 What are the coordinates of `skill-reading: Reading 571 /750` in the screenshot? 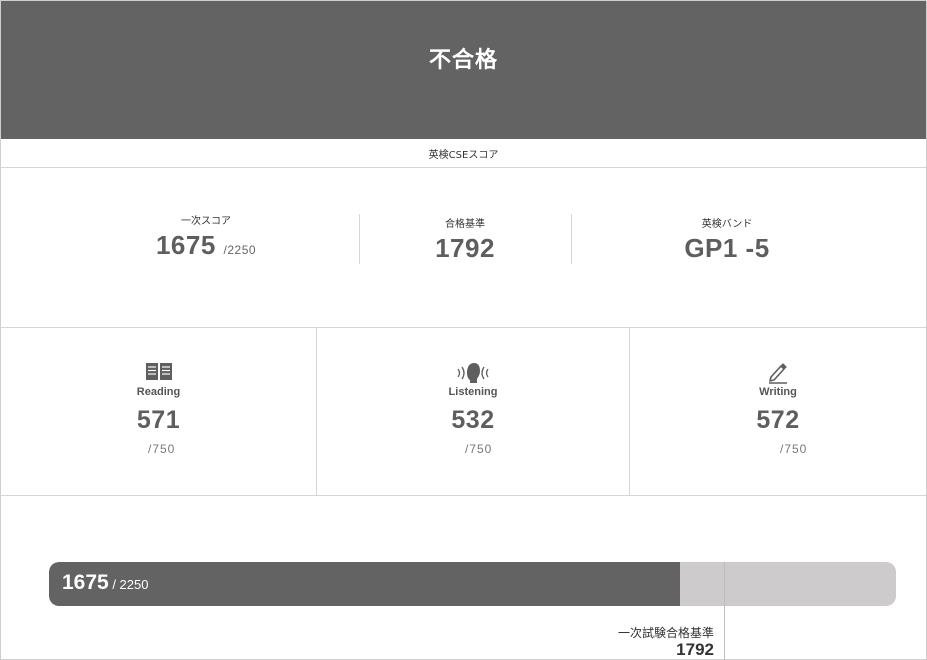 It's located at (158, 412).